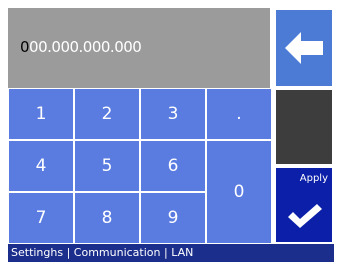 The width and height of the screenshot is (351, 262). Describe the element at coordinates (85, 47) in the screenshot. I see `ip-address-rest: 00.000.000.000` at that location.